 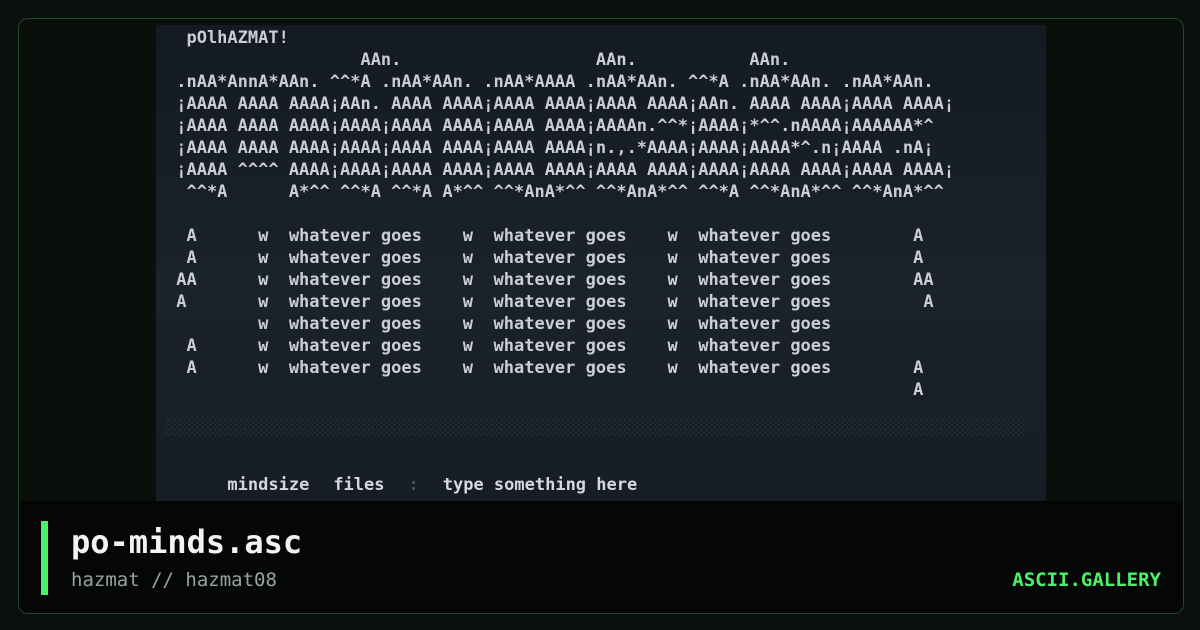 I want to click on files-label: files, so click(x=358, y=485).